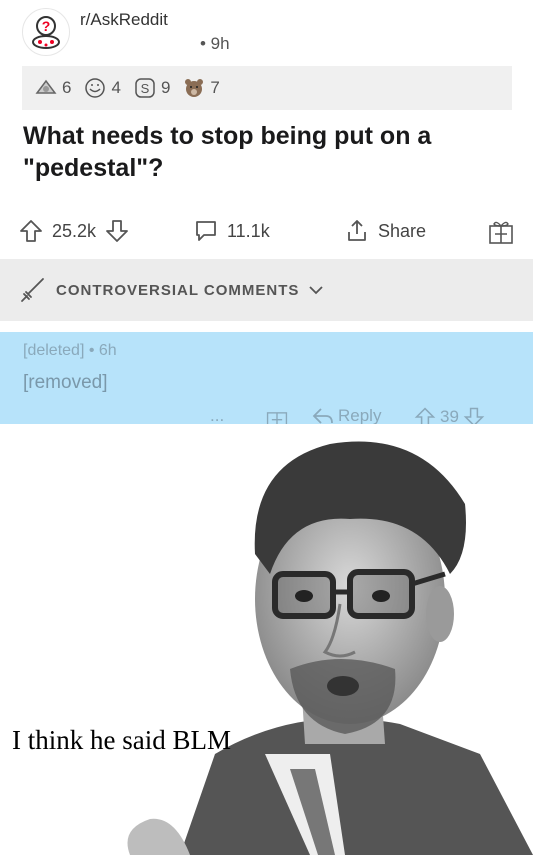  I want to click on post-time: • 9h, so click(215, 43).